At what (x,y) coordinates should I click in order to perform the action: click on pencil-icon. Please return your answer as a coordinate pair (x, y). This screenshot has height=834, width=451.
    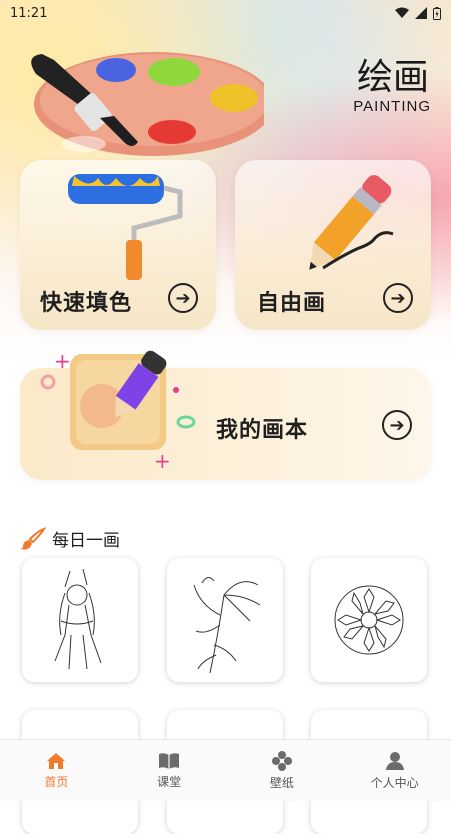
    Looking at the image, I should click on (351, 222).